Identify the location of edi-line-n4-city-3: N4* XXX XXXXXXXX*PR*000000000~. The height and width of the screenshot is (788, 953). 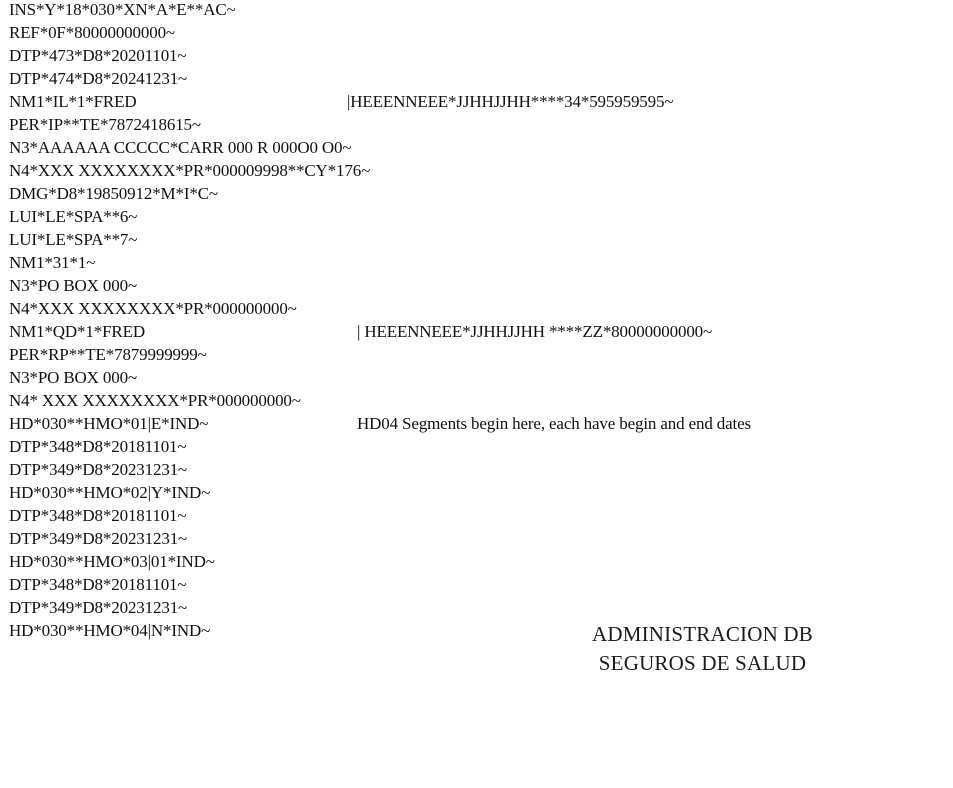
(155, 400).